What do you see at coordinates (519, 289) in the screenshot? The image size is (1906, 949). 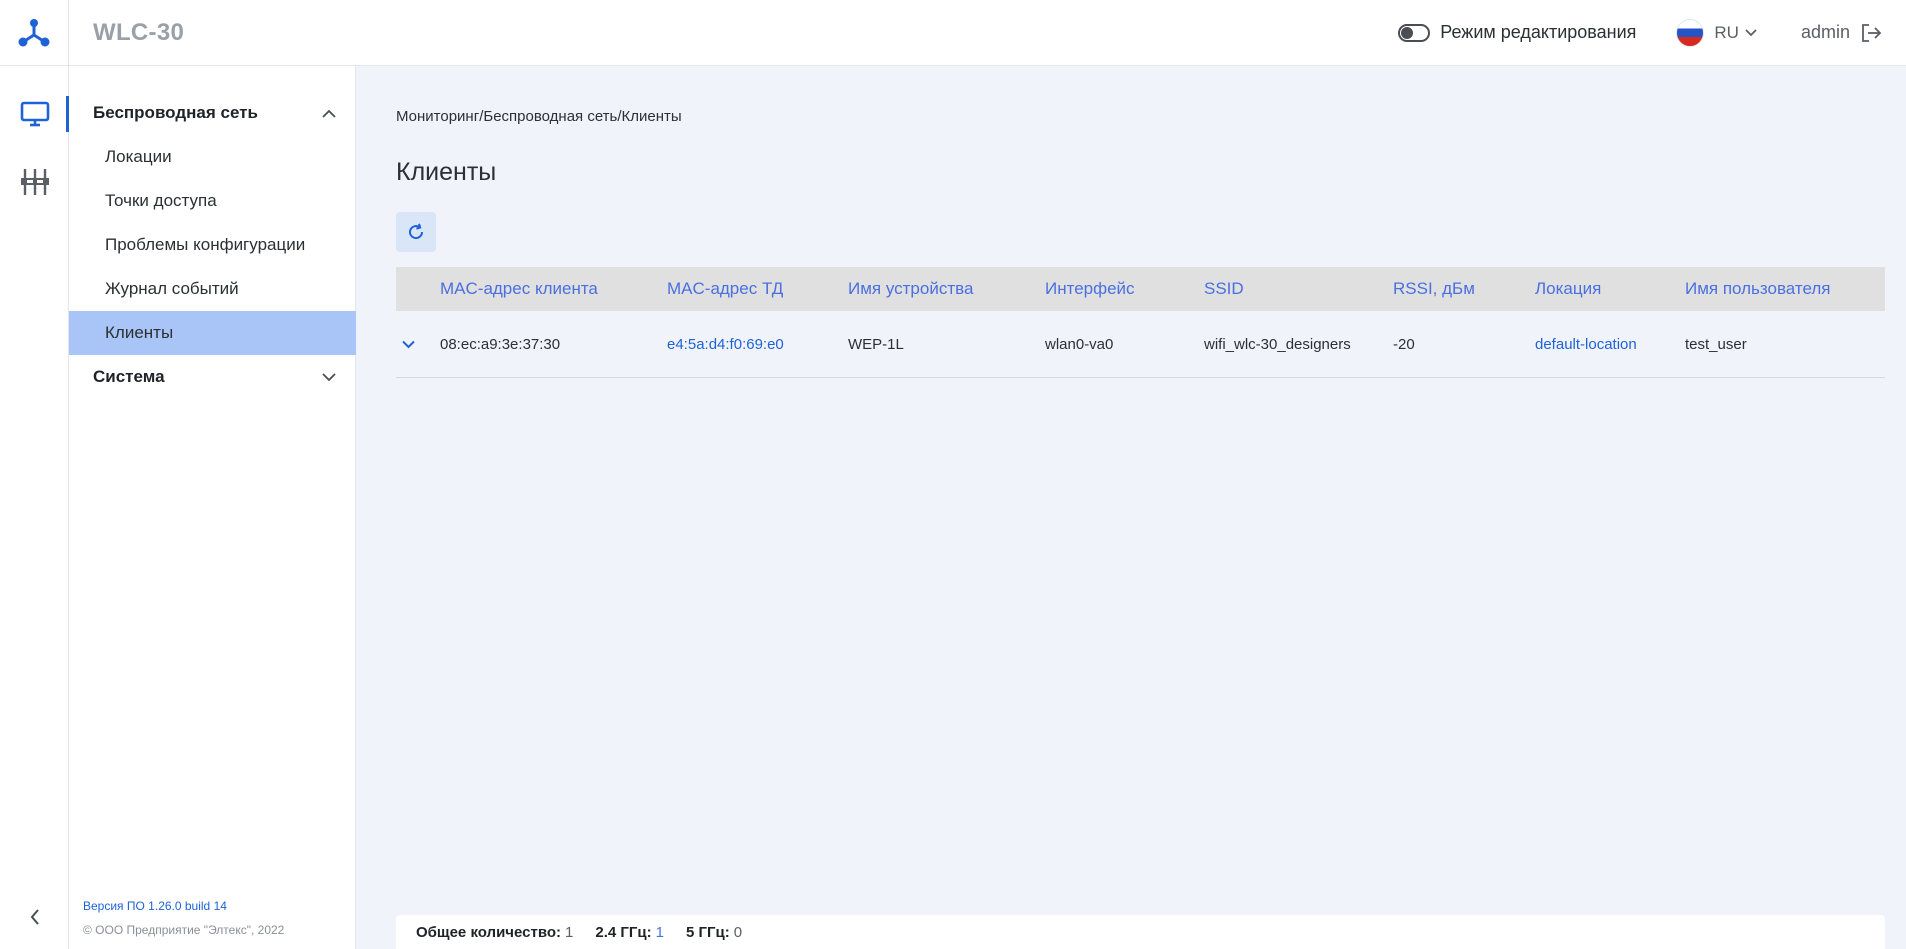 I see `column-header-client-mac: MAC-адрес клиента` at bounding box center [519, 289].